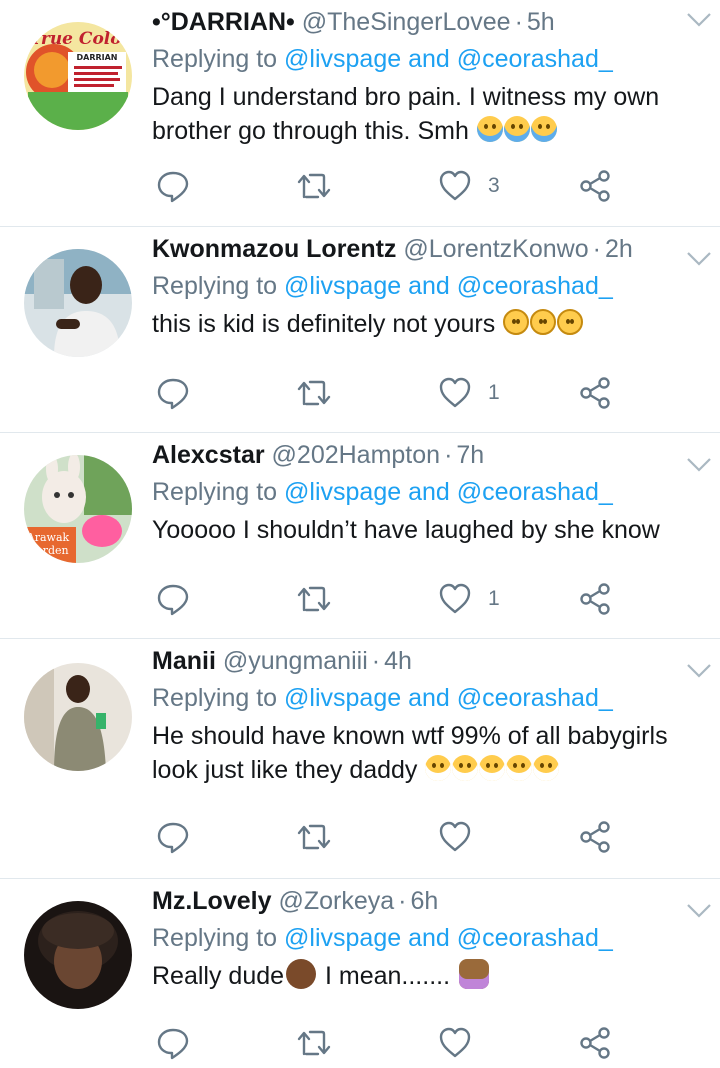 Image resolution: width=720 pixels, height=1068 pixels. Describe the element at coordinates (218, 976) in the screenshot. I see `tweet-text-content: Really dude` at that location.